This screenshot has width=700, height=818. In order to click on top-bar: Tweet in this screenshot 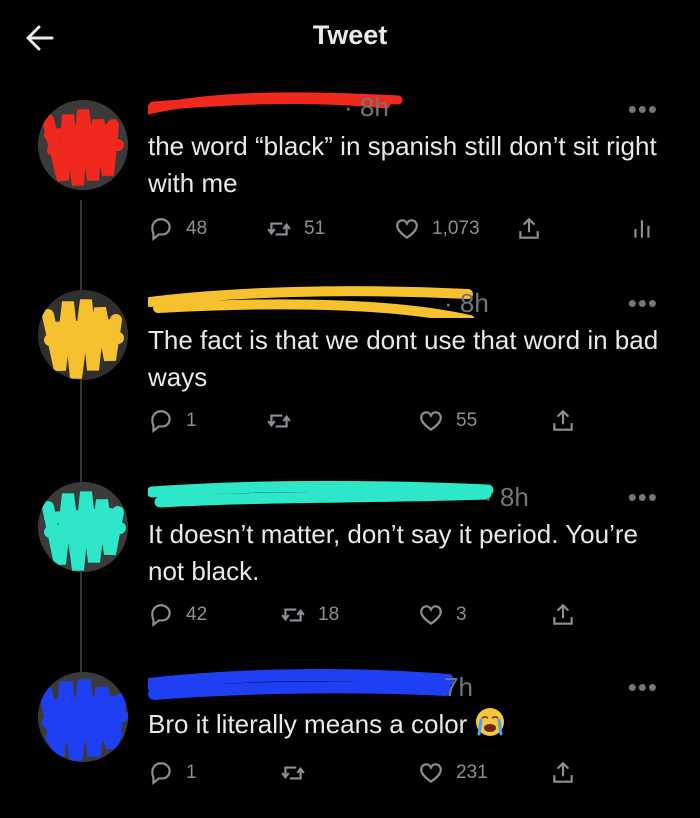, I will do `click(350, 35)`.